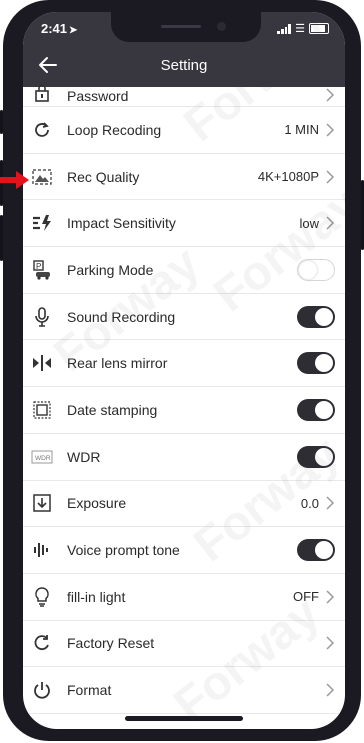  I want to click on status-icons: ☰, so click(303, 28).